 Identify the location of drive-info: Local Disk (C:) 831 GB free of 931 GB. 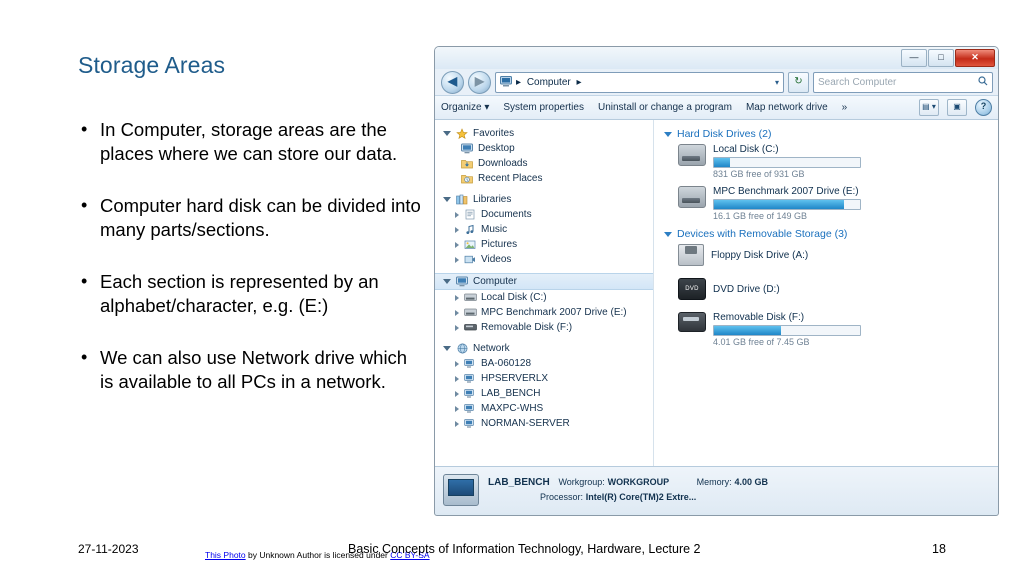
(787, 161).